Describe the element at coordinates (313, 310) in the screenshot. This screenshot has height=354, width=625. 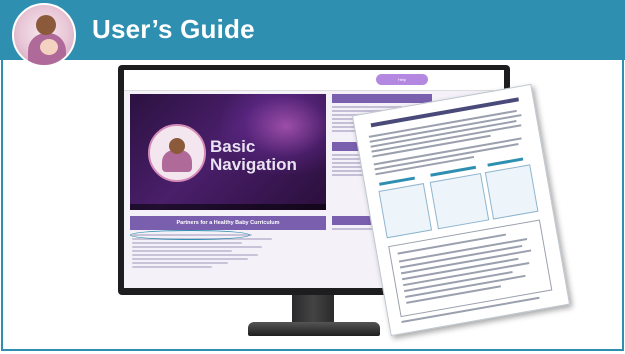
I see `monitor-stand-neck` at that location.